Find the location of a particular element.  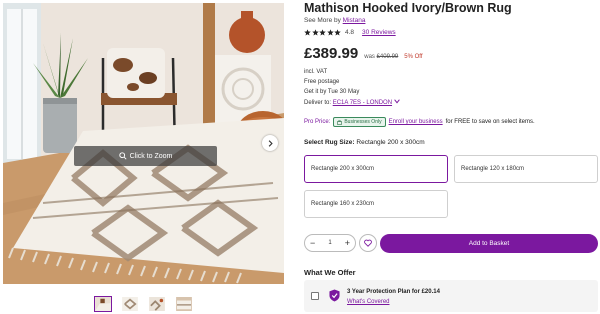

discount-label: 5% Off is located at coordinates (413, 57).